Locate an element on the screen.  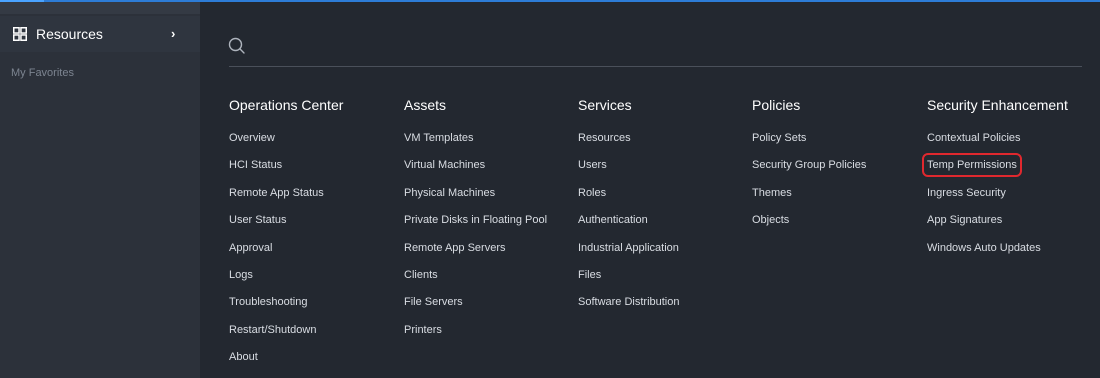
sidebar-item-resources: Resources › is located at coordinates (100, 34).